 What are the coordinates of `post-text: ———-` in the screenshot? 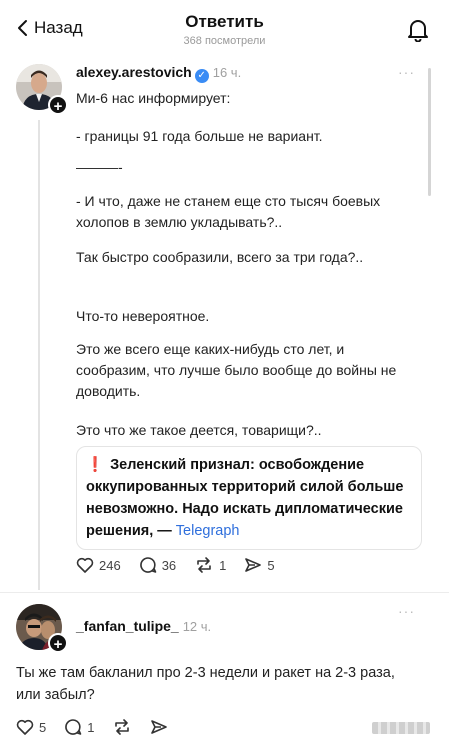 It's located at (99, 167).